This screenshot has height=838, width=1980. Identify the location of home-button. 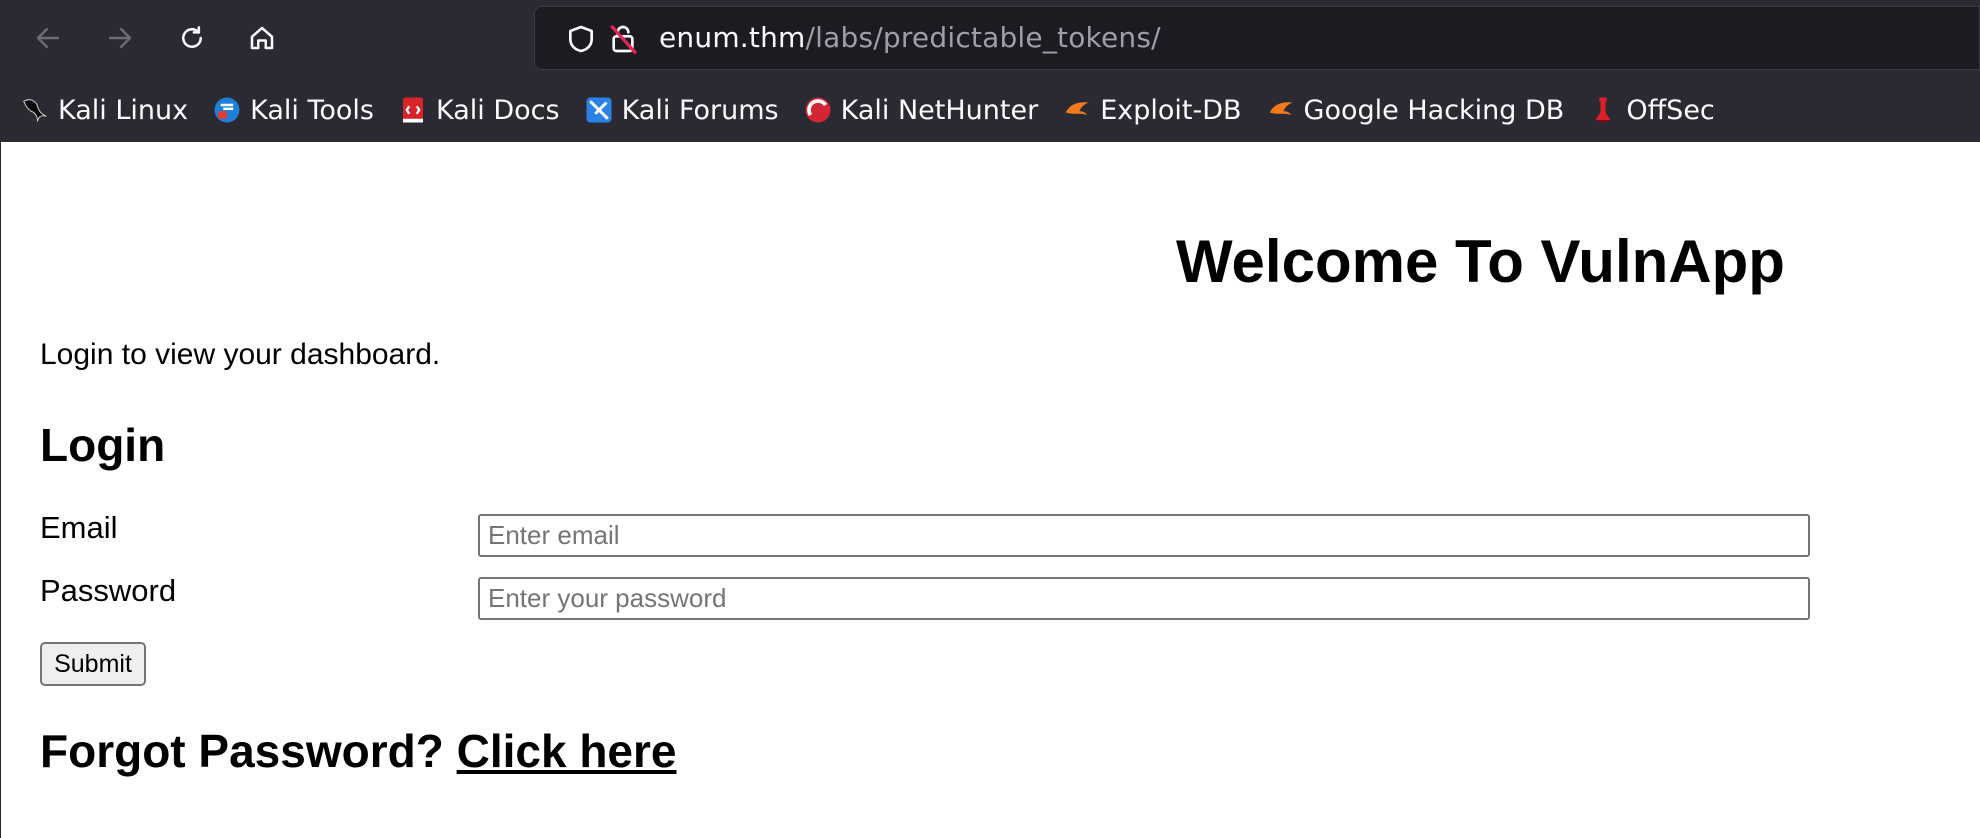
(262, 38).